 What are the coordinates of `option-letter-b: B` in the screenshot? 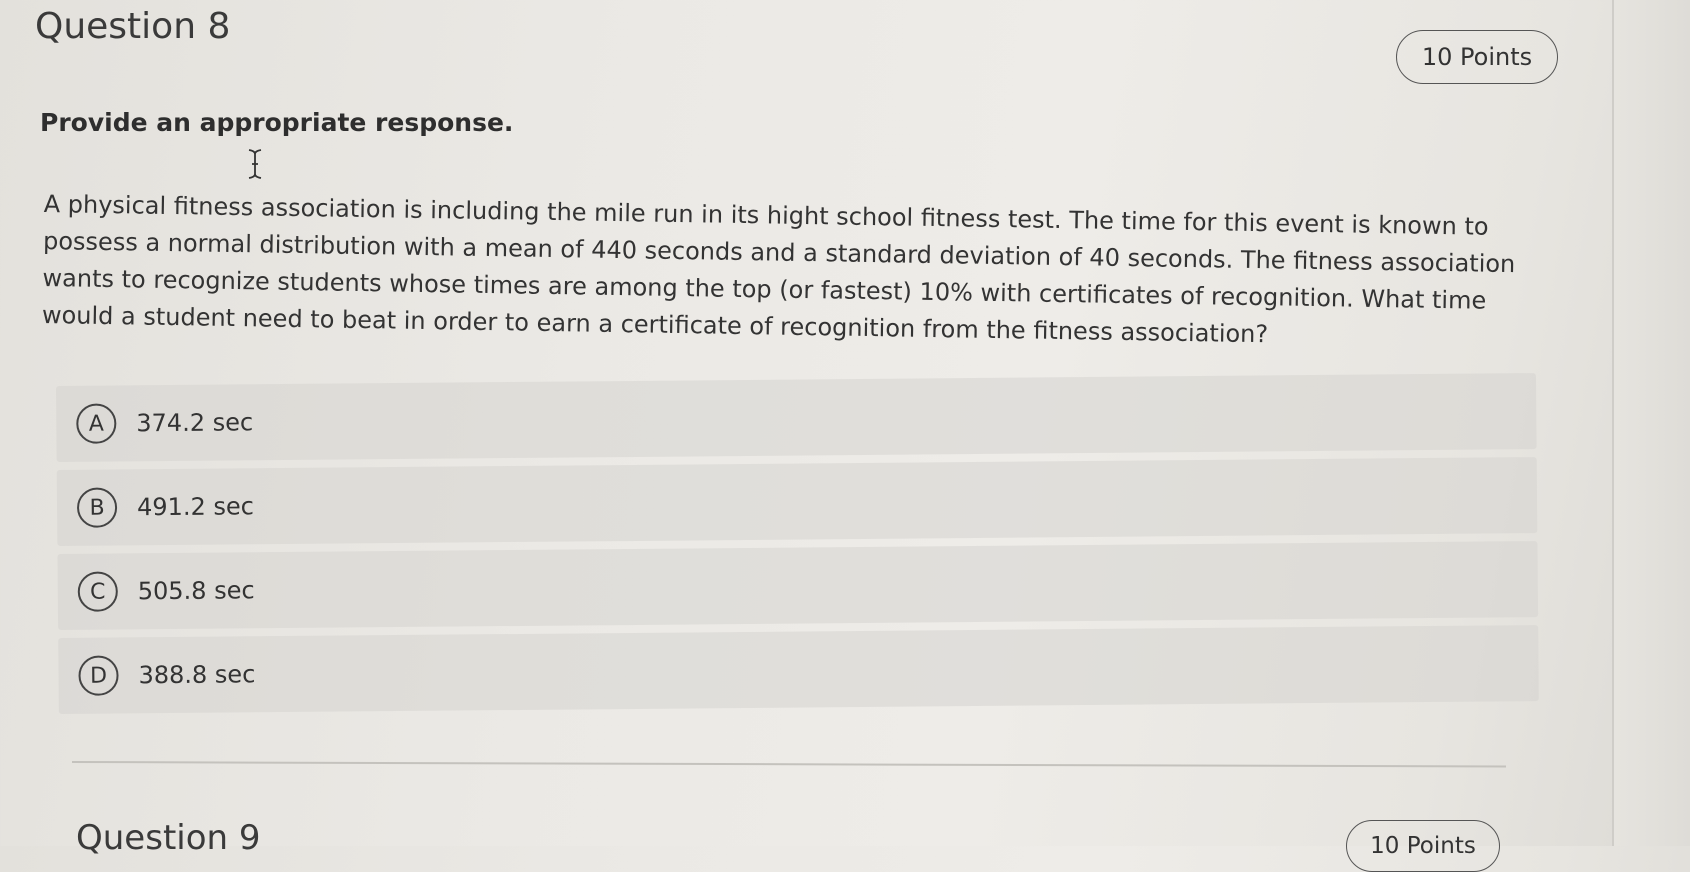 It's located at (97, 507).